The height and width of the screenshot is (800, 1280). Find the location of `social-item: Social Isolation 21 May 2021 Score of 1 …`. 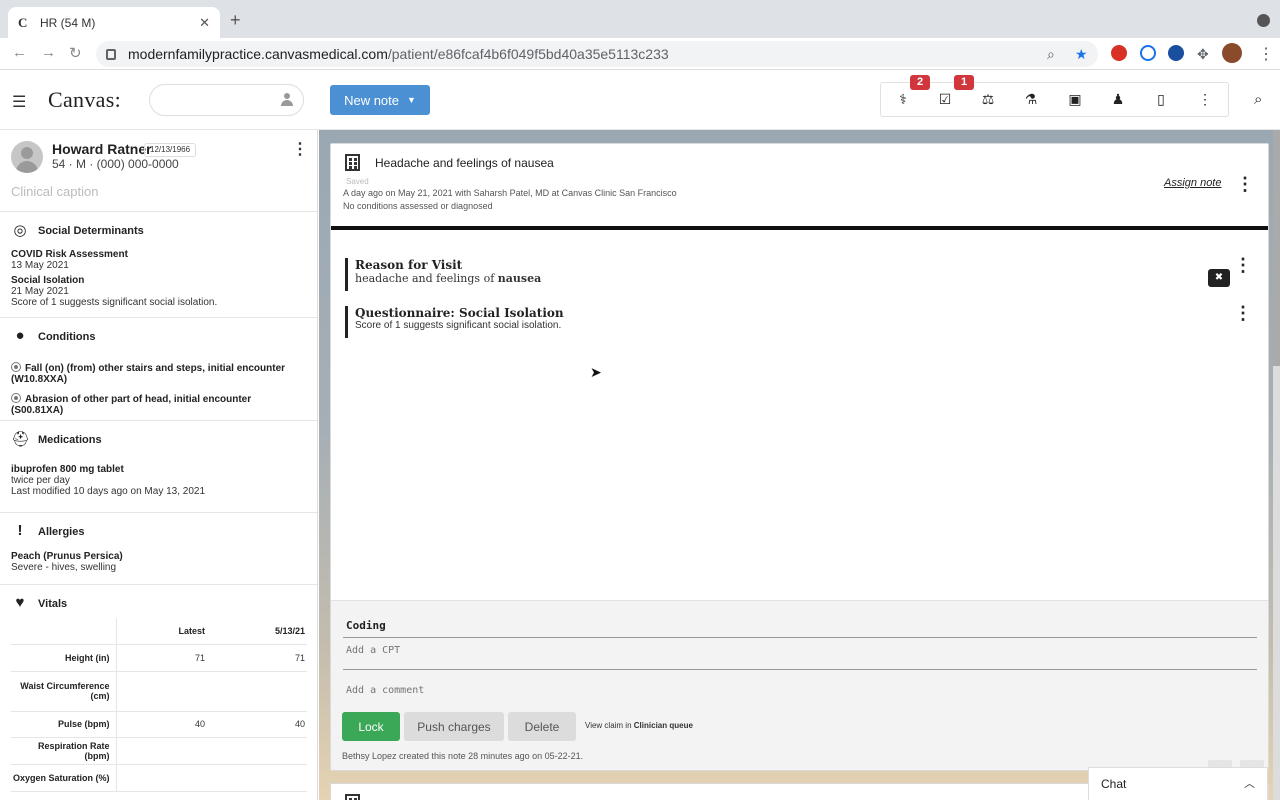

social-item: Social Isolation 21 May 2021 Score of 1 … is located at coordinates (114, 291).